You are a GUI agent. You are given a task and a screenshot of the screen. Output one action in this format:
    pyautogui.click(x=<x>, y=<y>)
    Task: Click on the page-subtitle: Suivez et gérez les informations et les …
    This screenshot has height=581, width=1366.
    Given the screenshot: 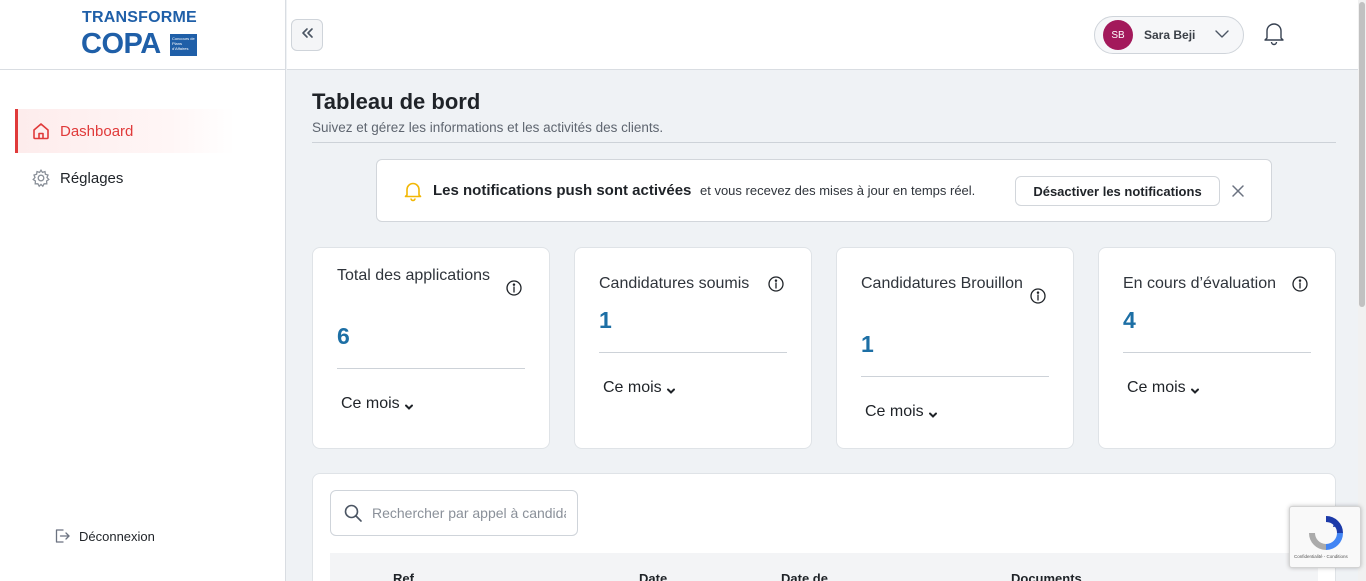 What is the action you would take?
    pyautogui.click(x=488, y=127)
    